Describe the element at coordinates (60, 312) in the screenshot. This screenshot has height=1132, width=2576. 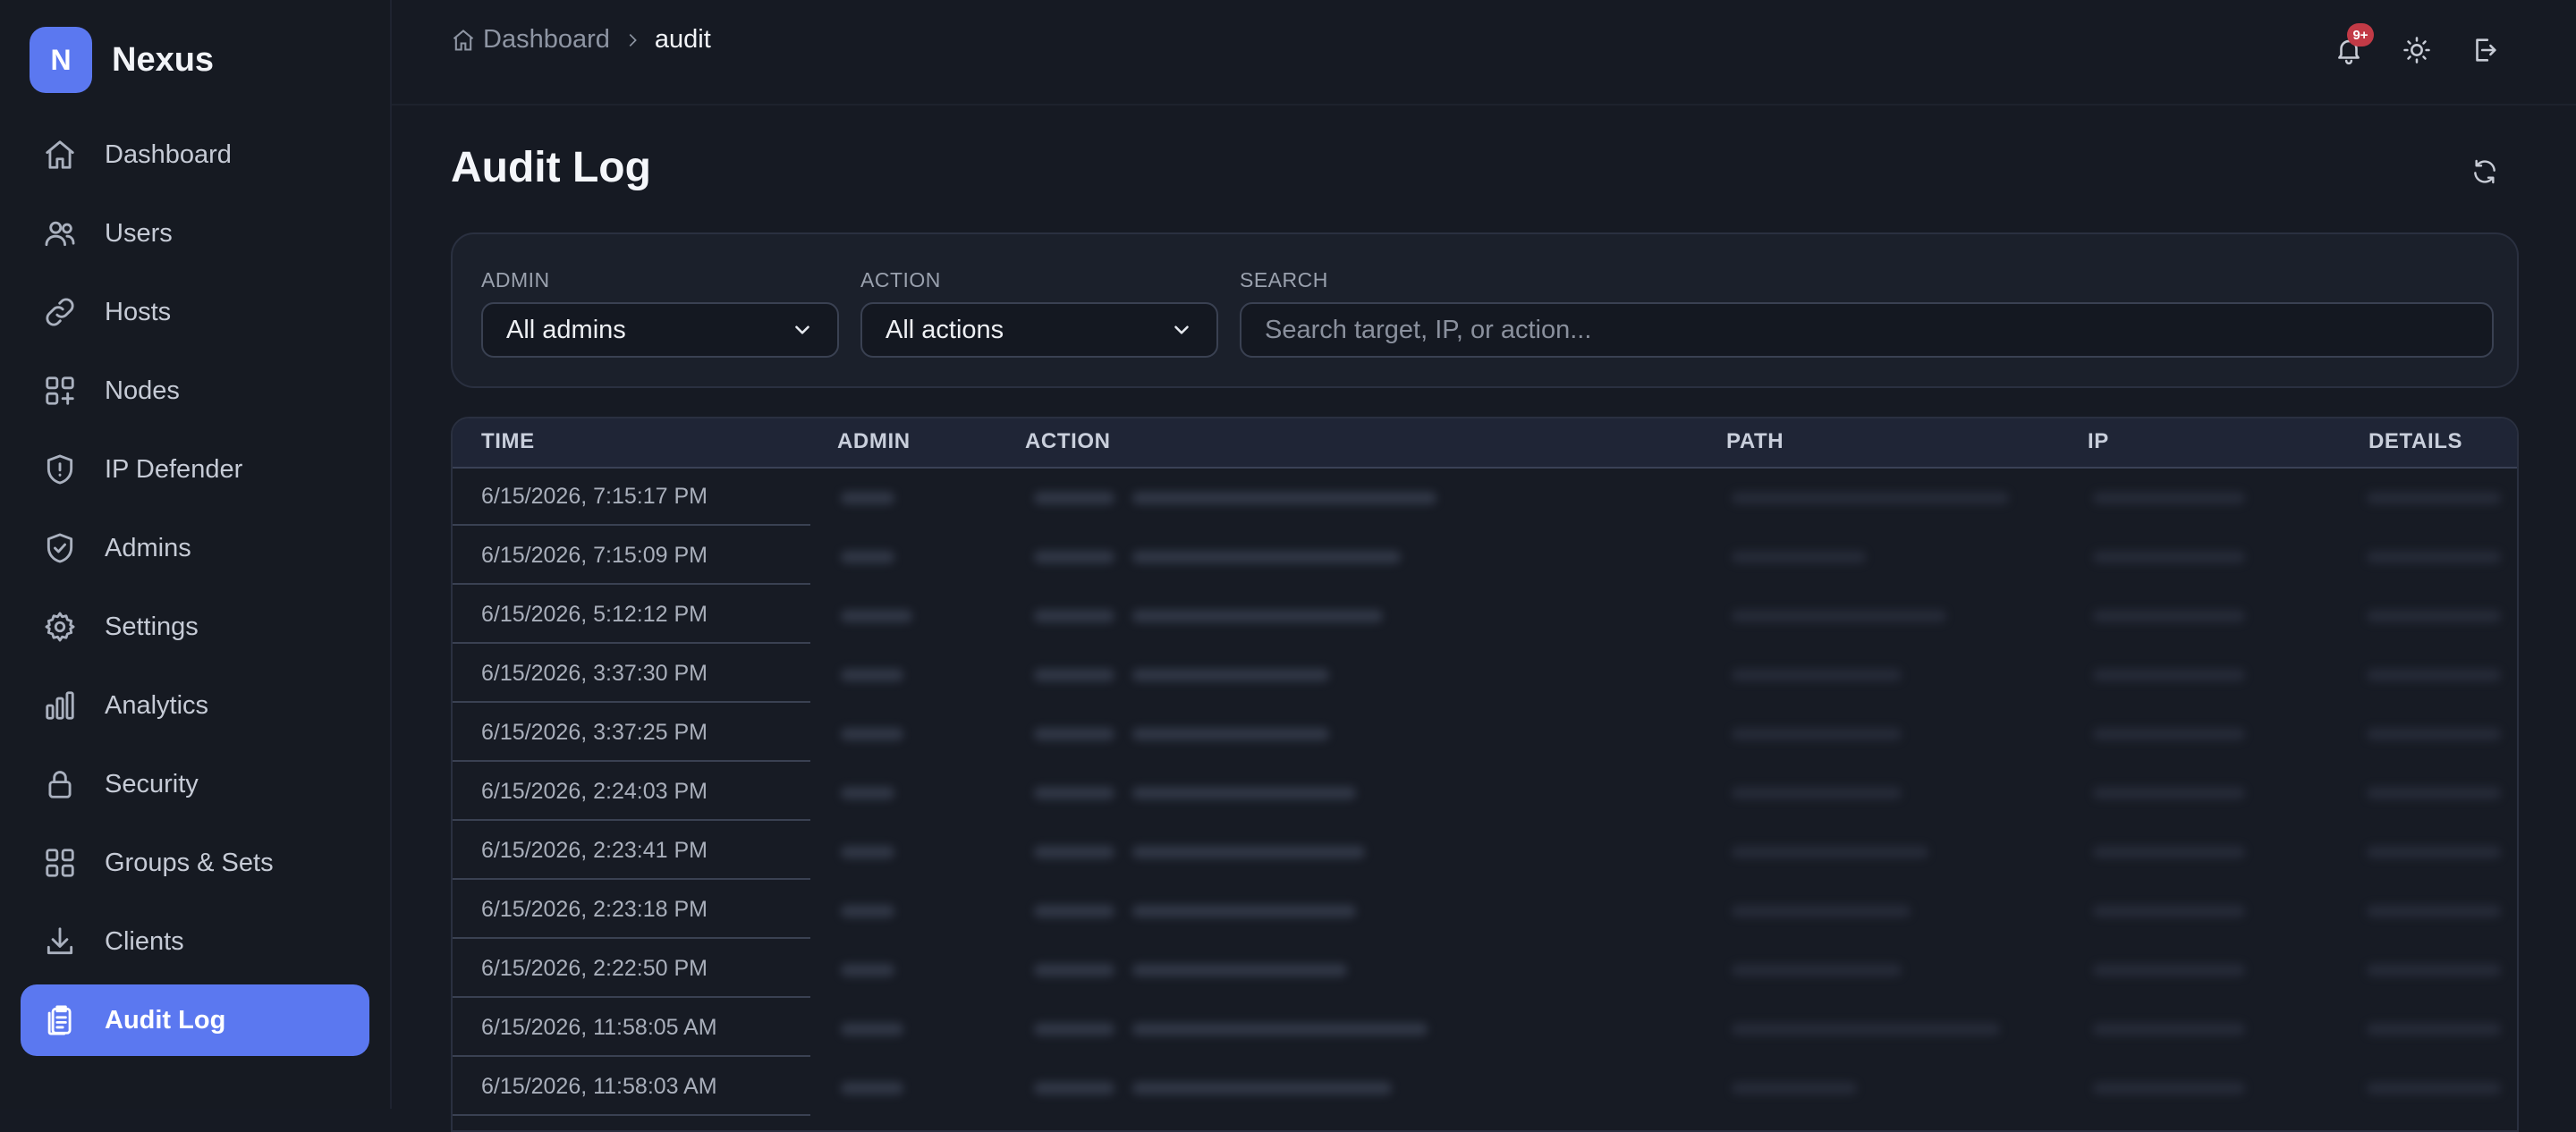
I see `link-icon` at that location.